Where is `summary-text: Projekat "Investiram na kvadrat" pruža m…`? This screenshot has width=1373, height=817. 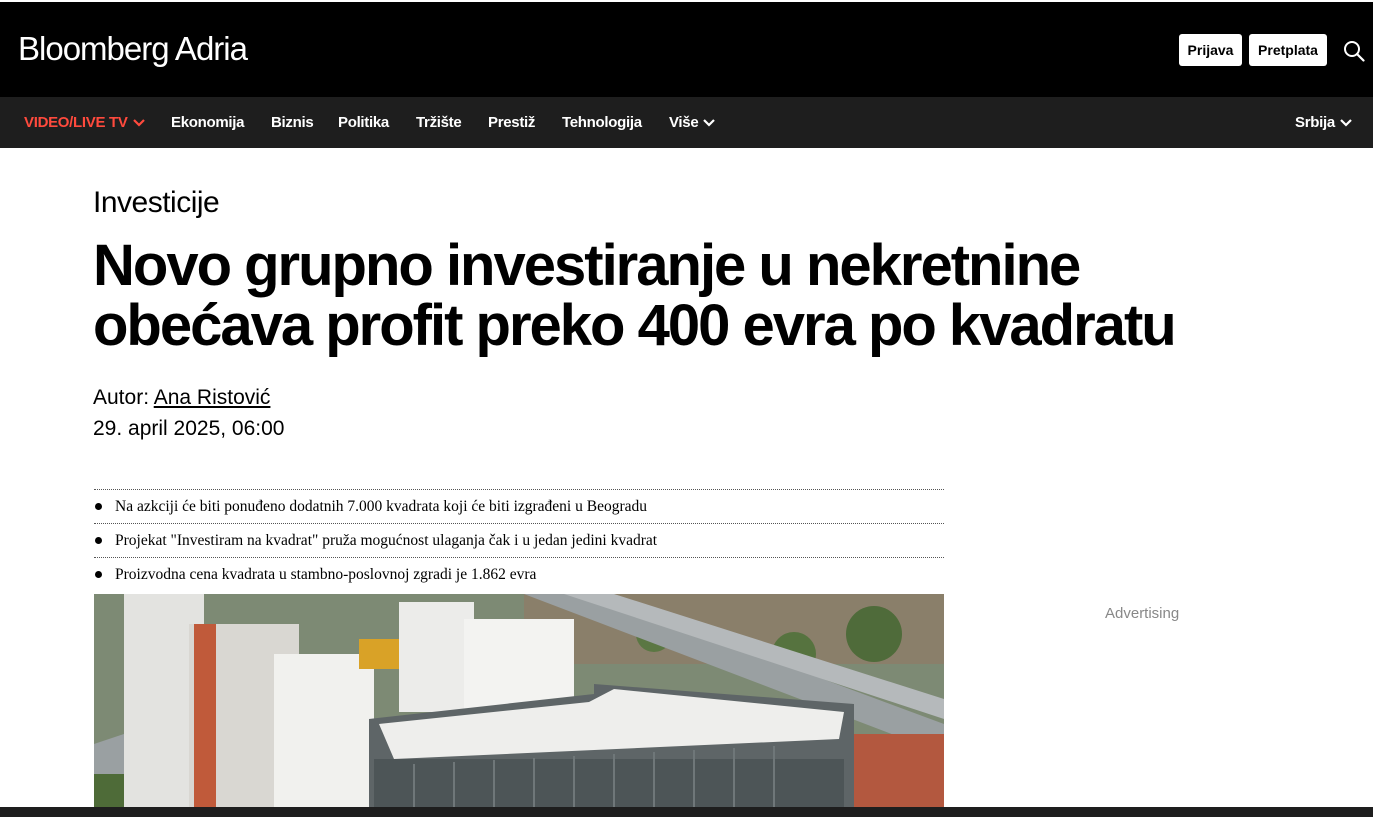
summary-text: Projekat "Investiram na kvadrat" pruža m… is located at coordinates (386, 540).